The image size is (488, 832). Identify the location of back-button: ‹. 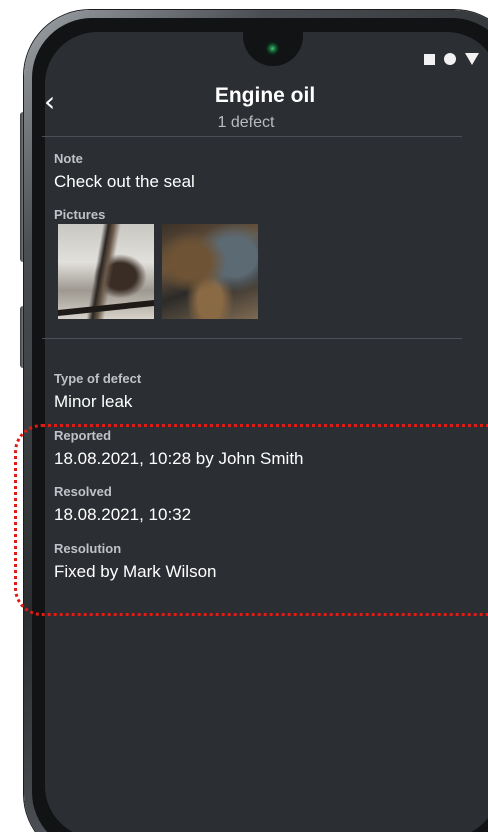
(57, 103).